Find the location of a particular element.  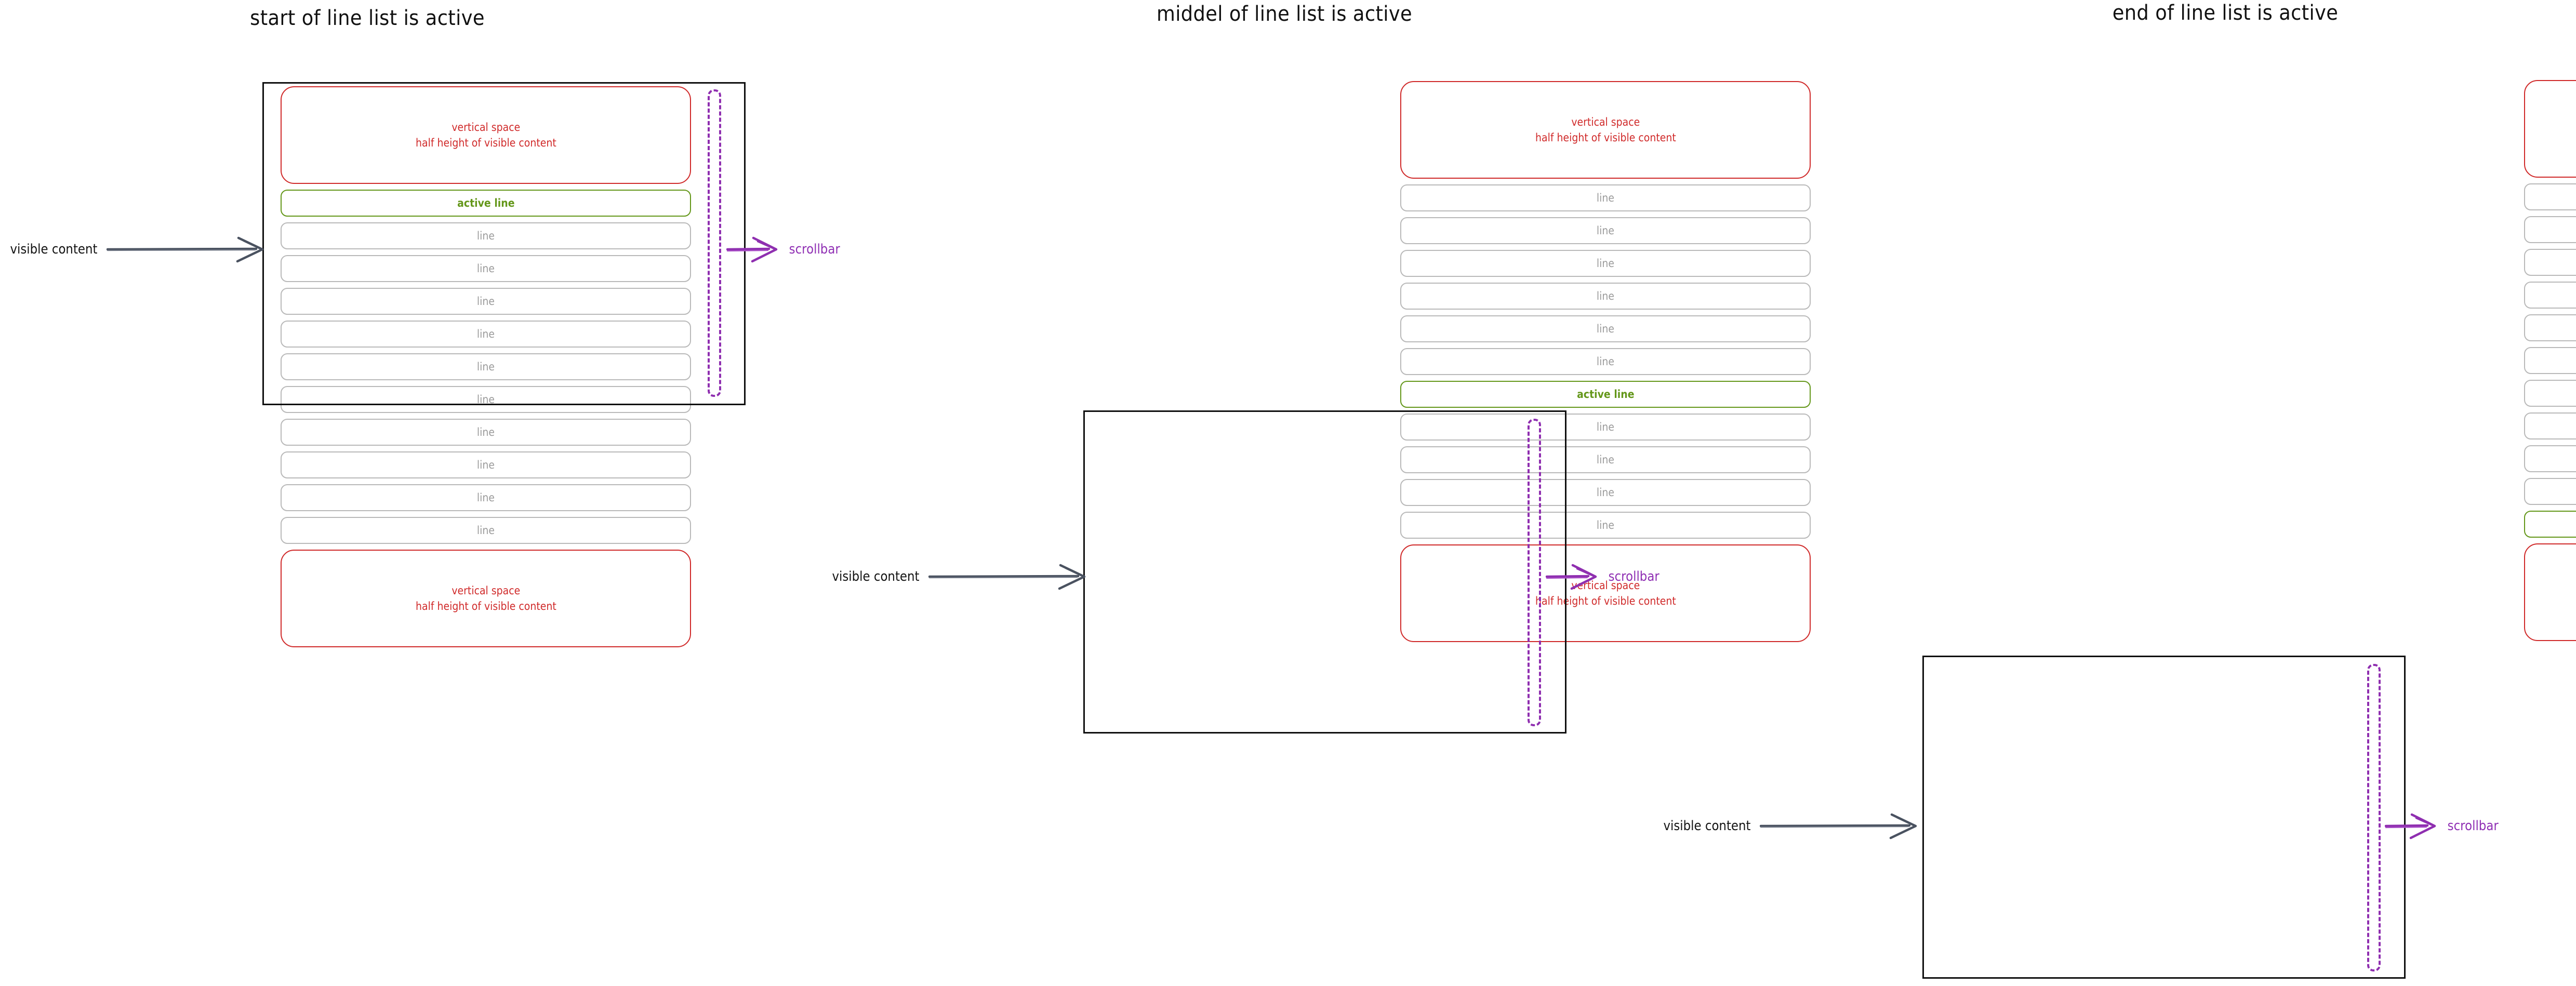

column-title-start: start of line list is active is located at coordinates (367, 18).